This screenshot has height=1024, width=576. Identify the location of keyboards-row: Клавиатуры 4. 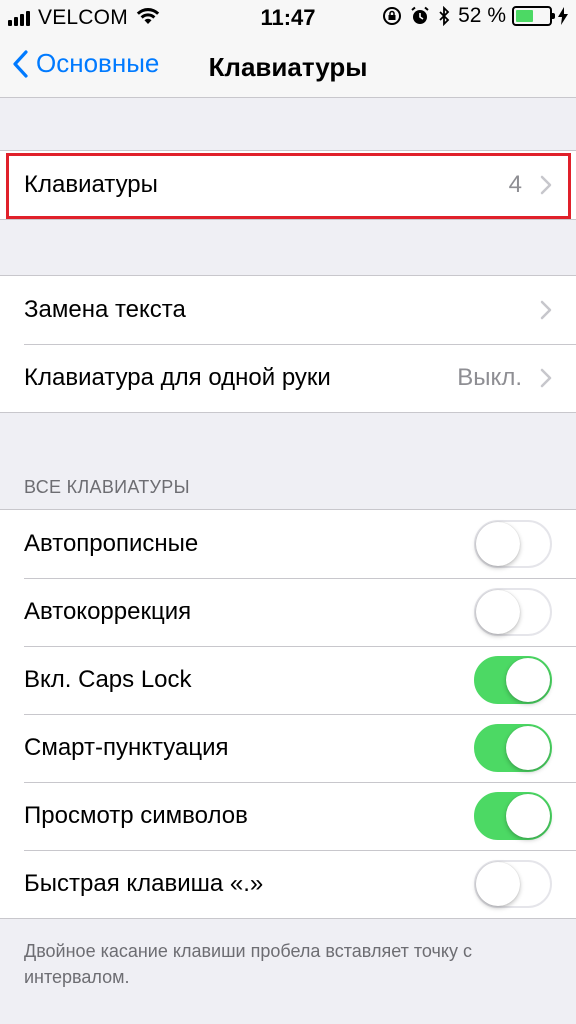
(288, 185).